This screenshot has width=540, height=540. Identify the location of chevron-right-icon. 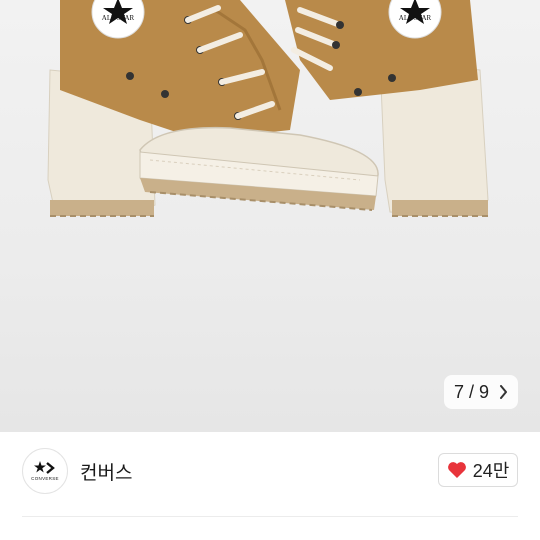
(504, 392).